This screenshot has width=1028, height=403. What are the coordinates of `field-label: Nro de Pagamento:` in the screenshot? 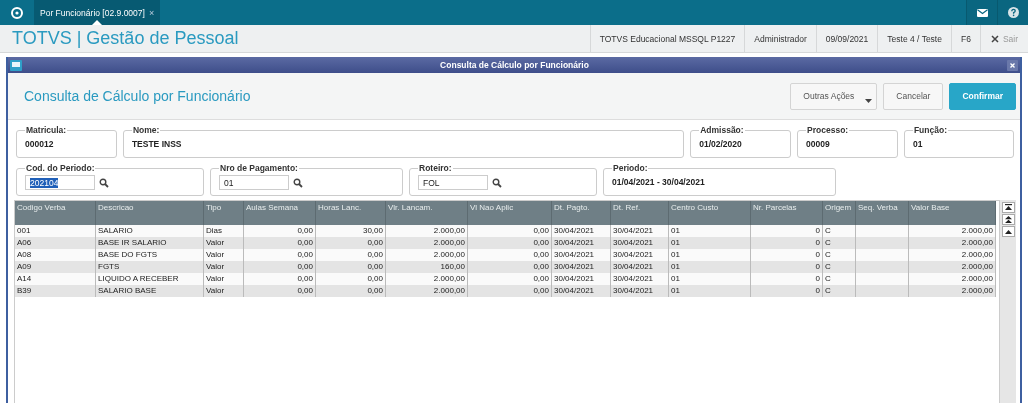 It's located at (259, 168).